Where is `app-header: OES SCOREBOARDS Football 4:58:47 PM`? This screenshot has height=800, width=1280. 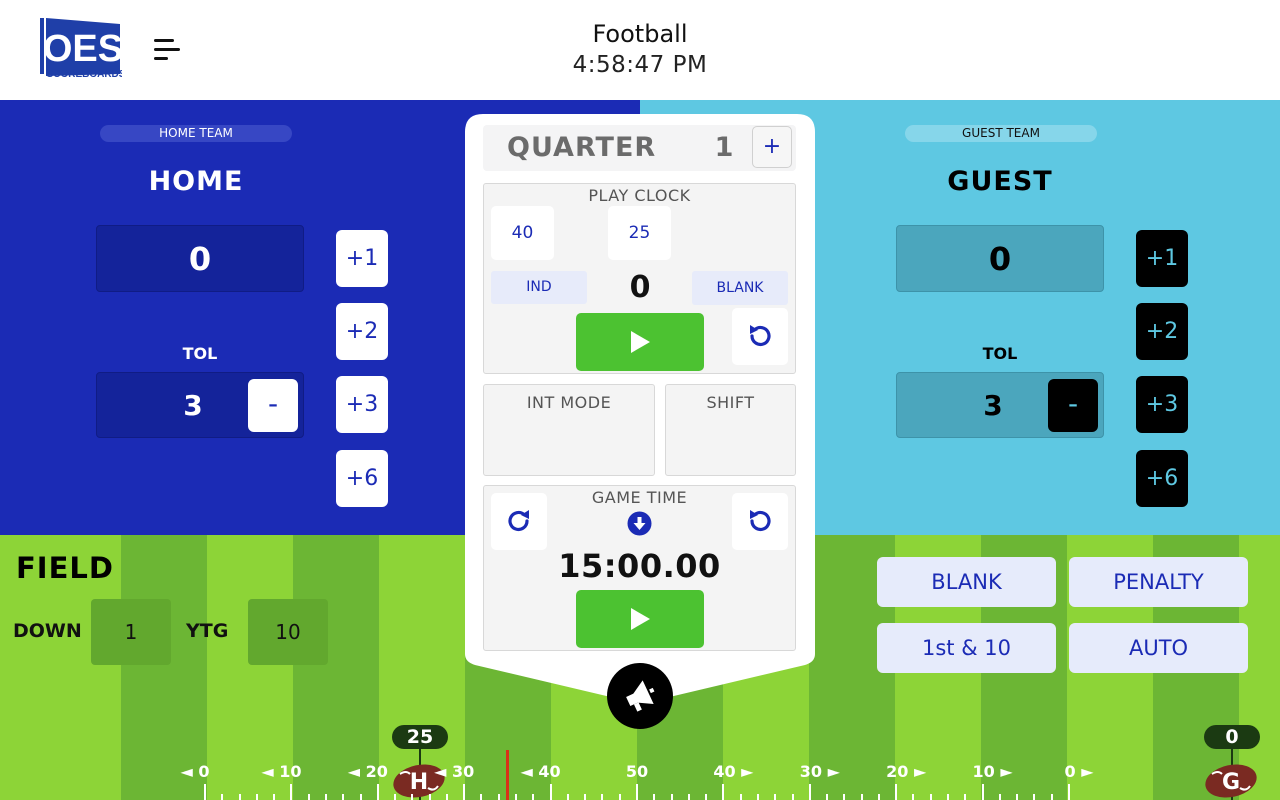 app-header: OES SCOREBOARDS Football 4:58:47 PM is located at coordinates (640, 50).